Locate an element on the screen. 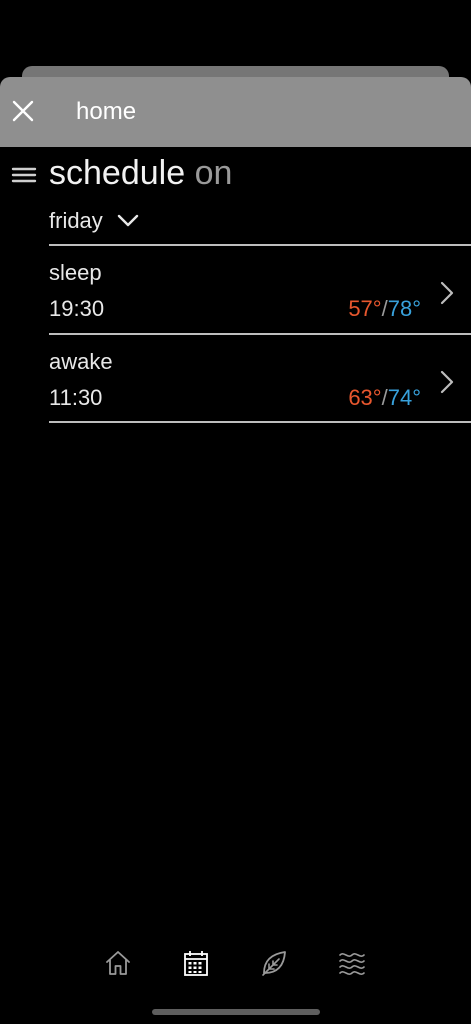  schedule-row-awake: awake 11:30 63°/74° is located at coordinates (260, 380).